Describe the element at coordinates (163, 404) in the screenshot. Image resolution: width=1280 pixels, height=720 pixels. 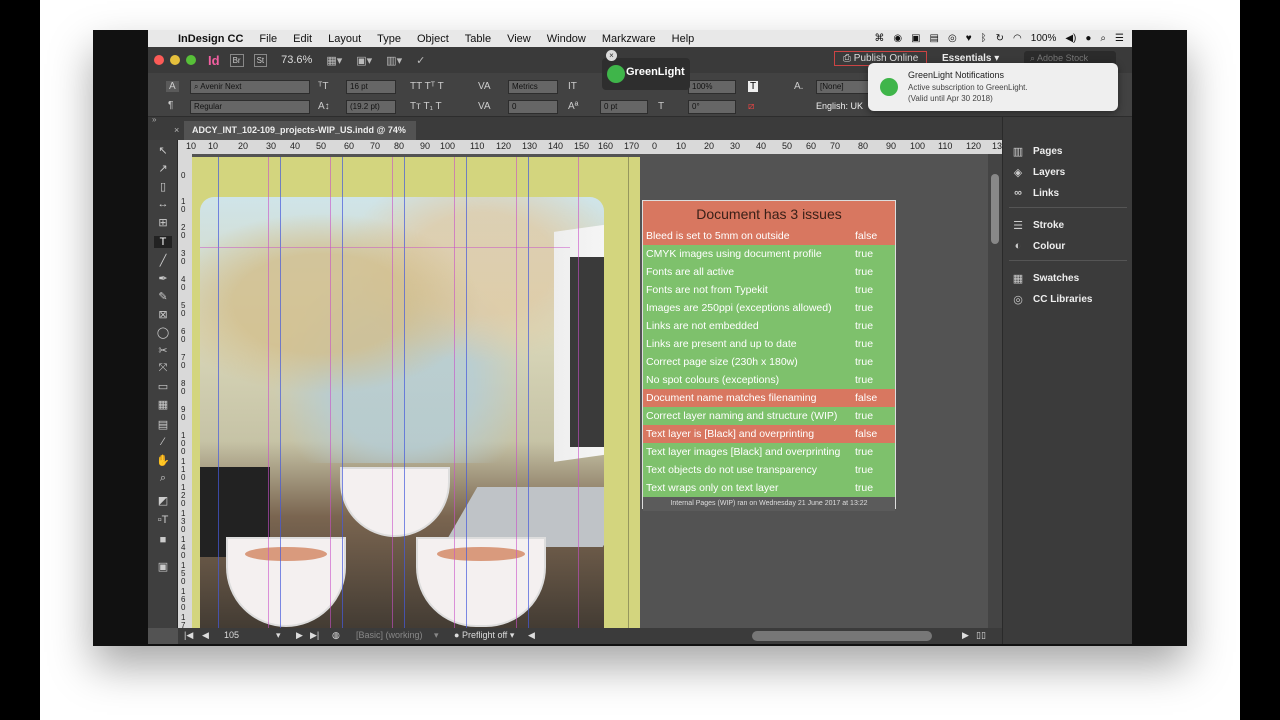
I see `gradient-feather-tool-icon: ▦` at that location.